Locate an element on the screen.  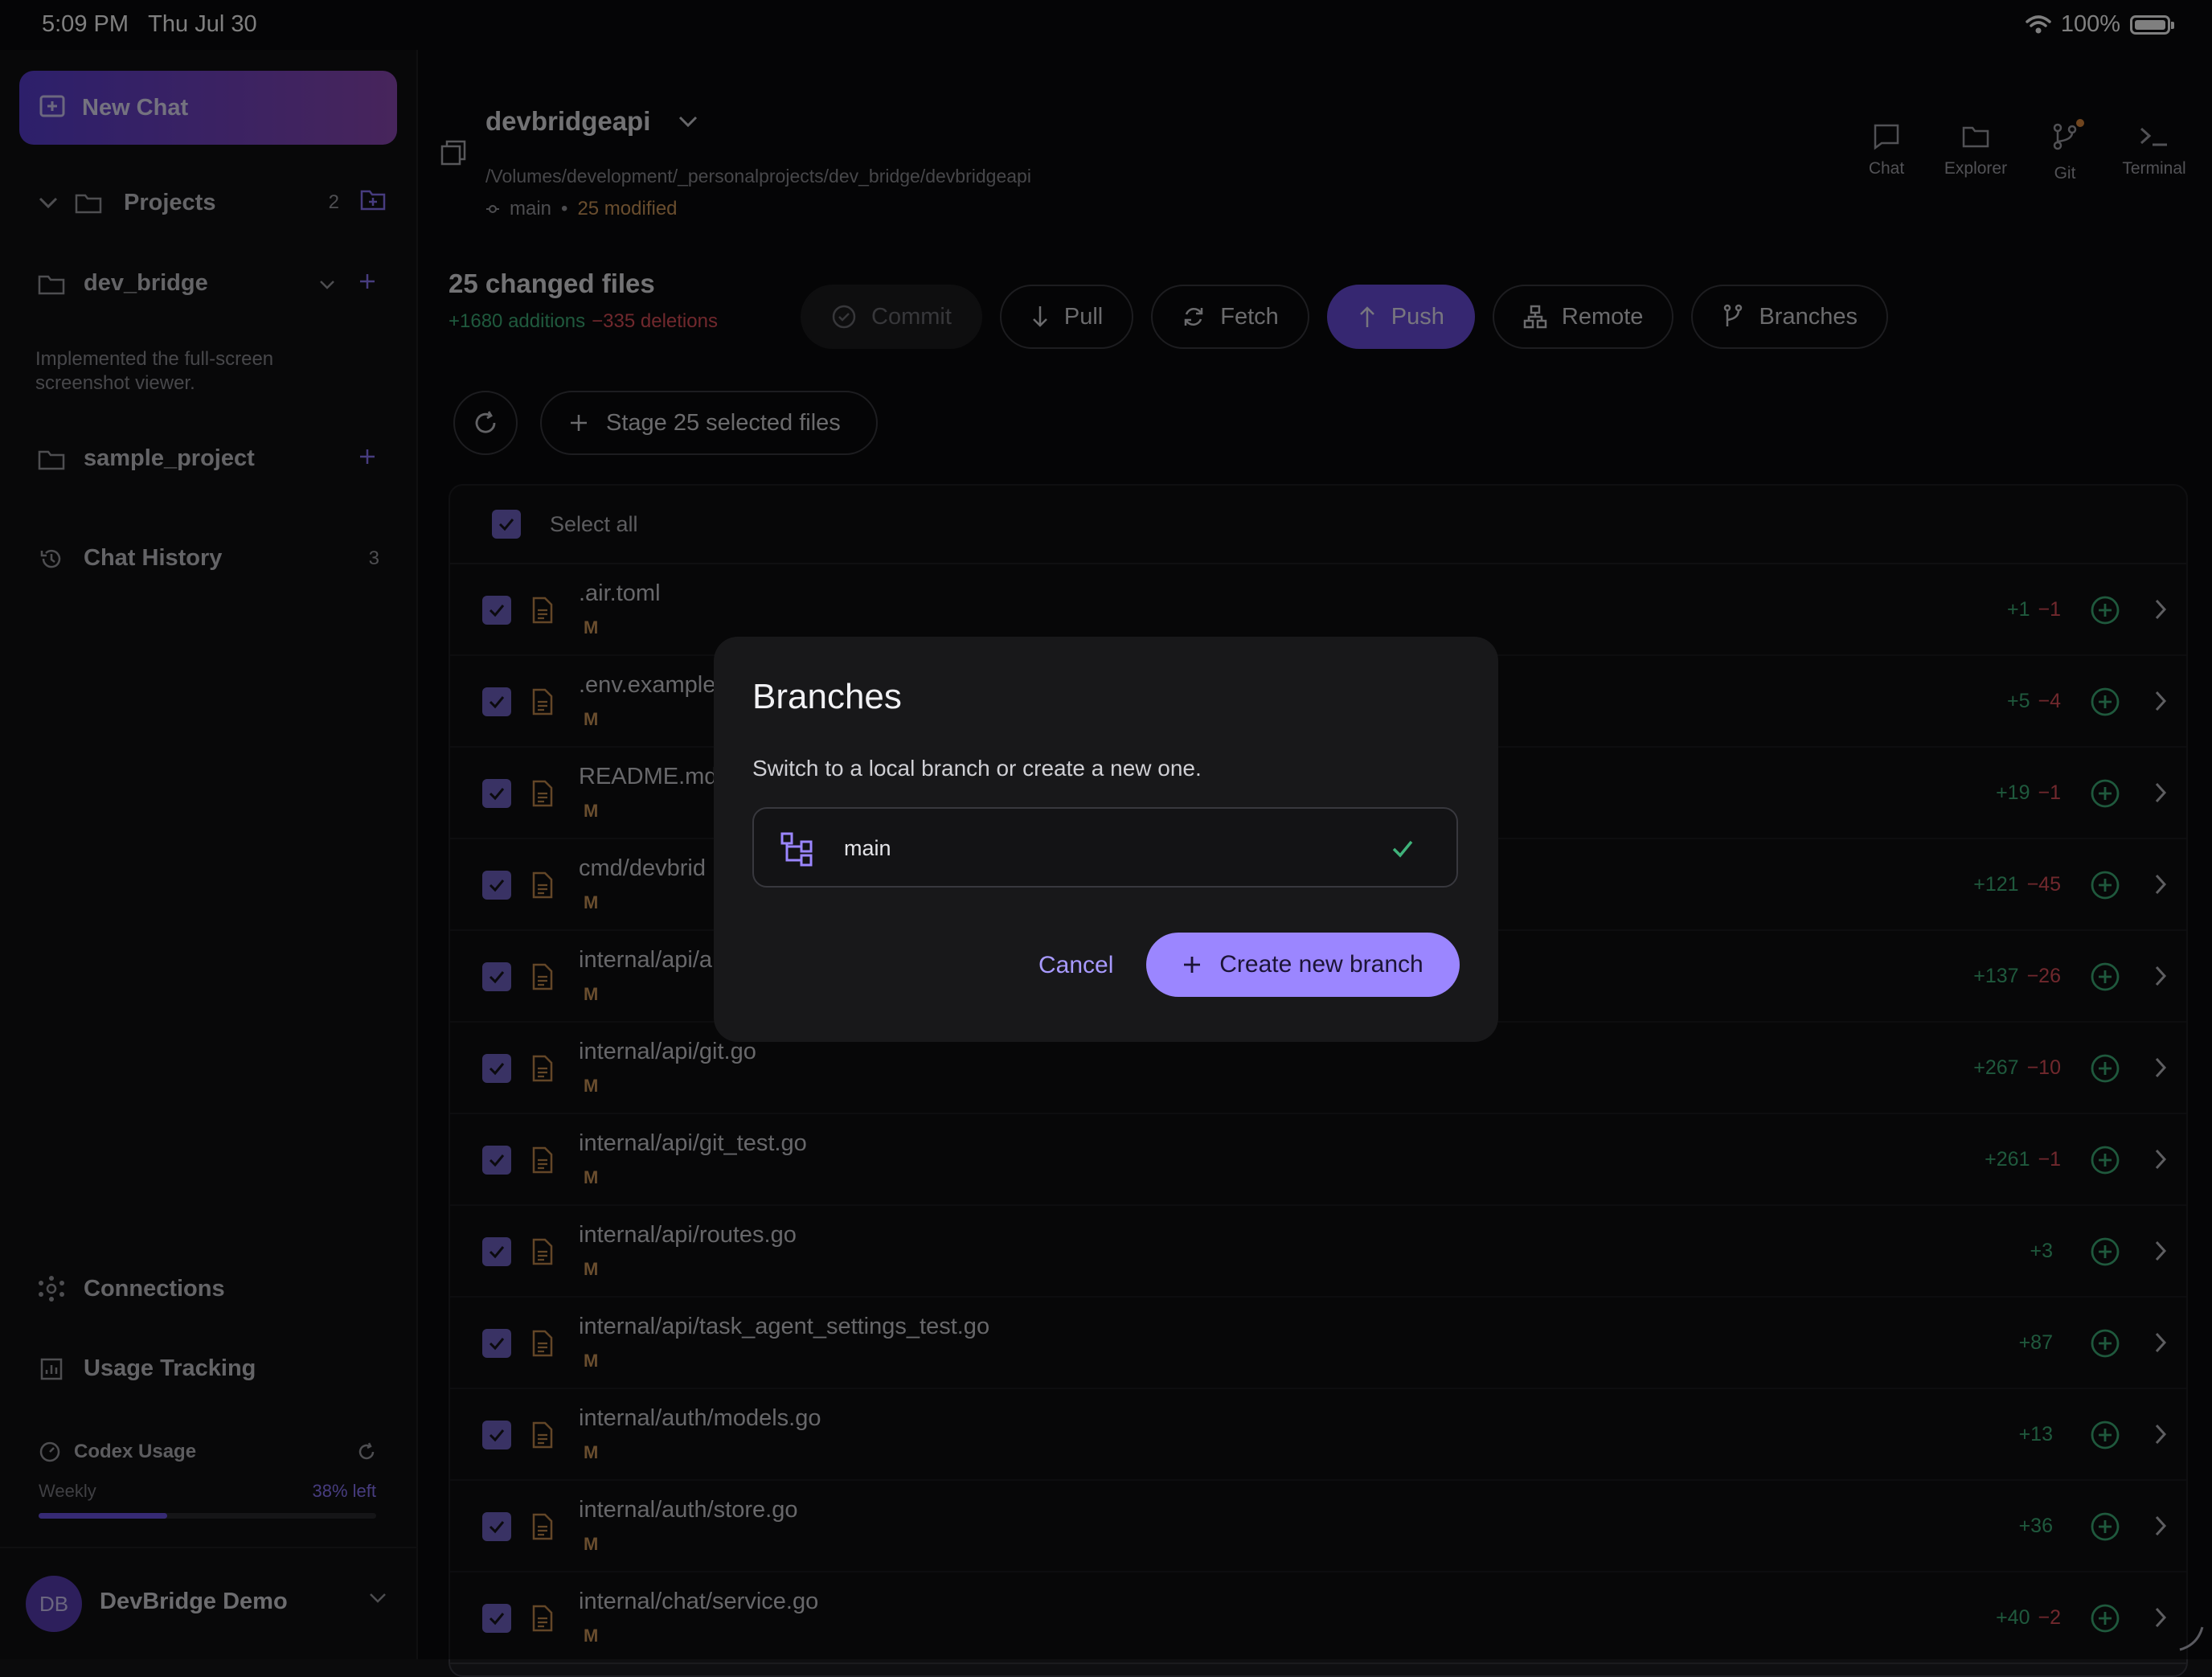
branch-option-main: main is located at coordinates (1105, 848).